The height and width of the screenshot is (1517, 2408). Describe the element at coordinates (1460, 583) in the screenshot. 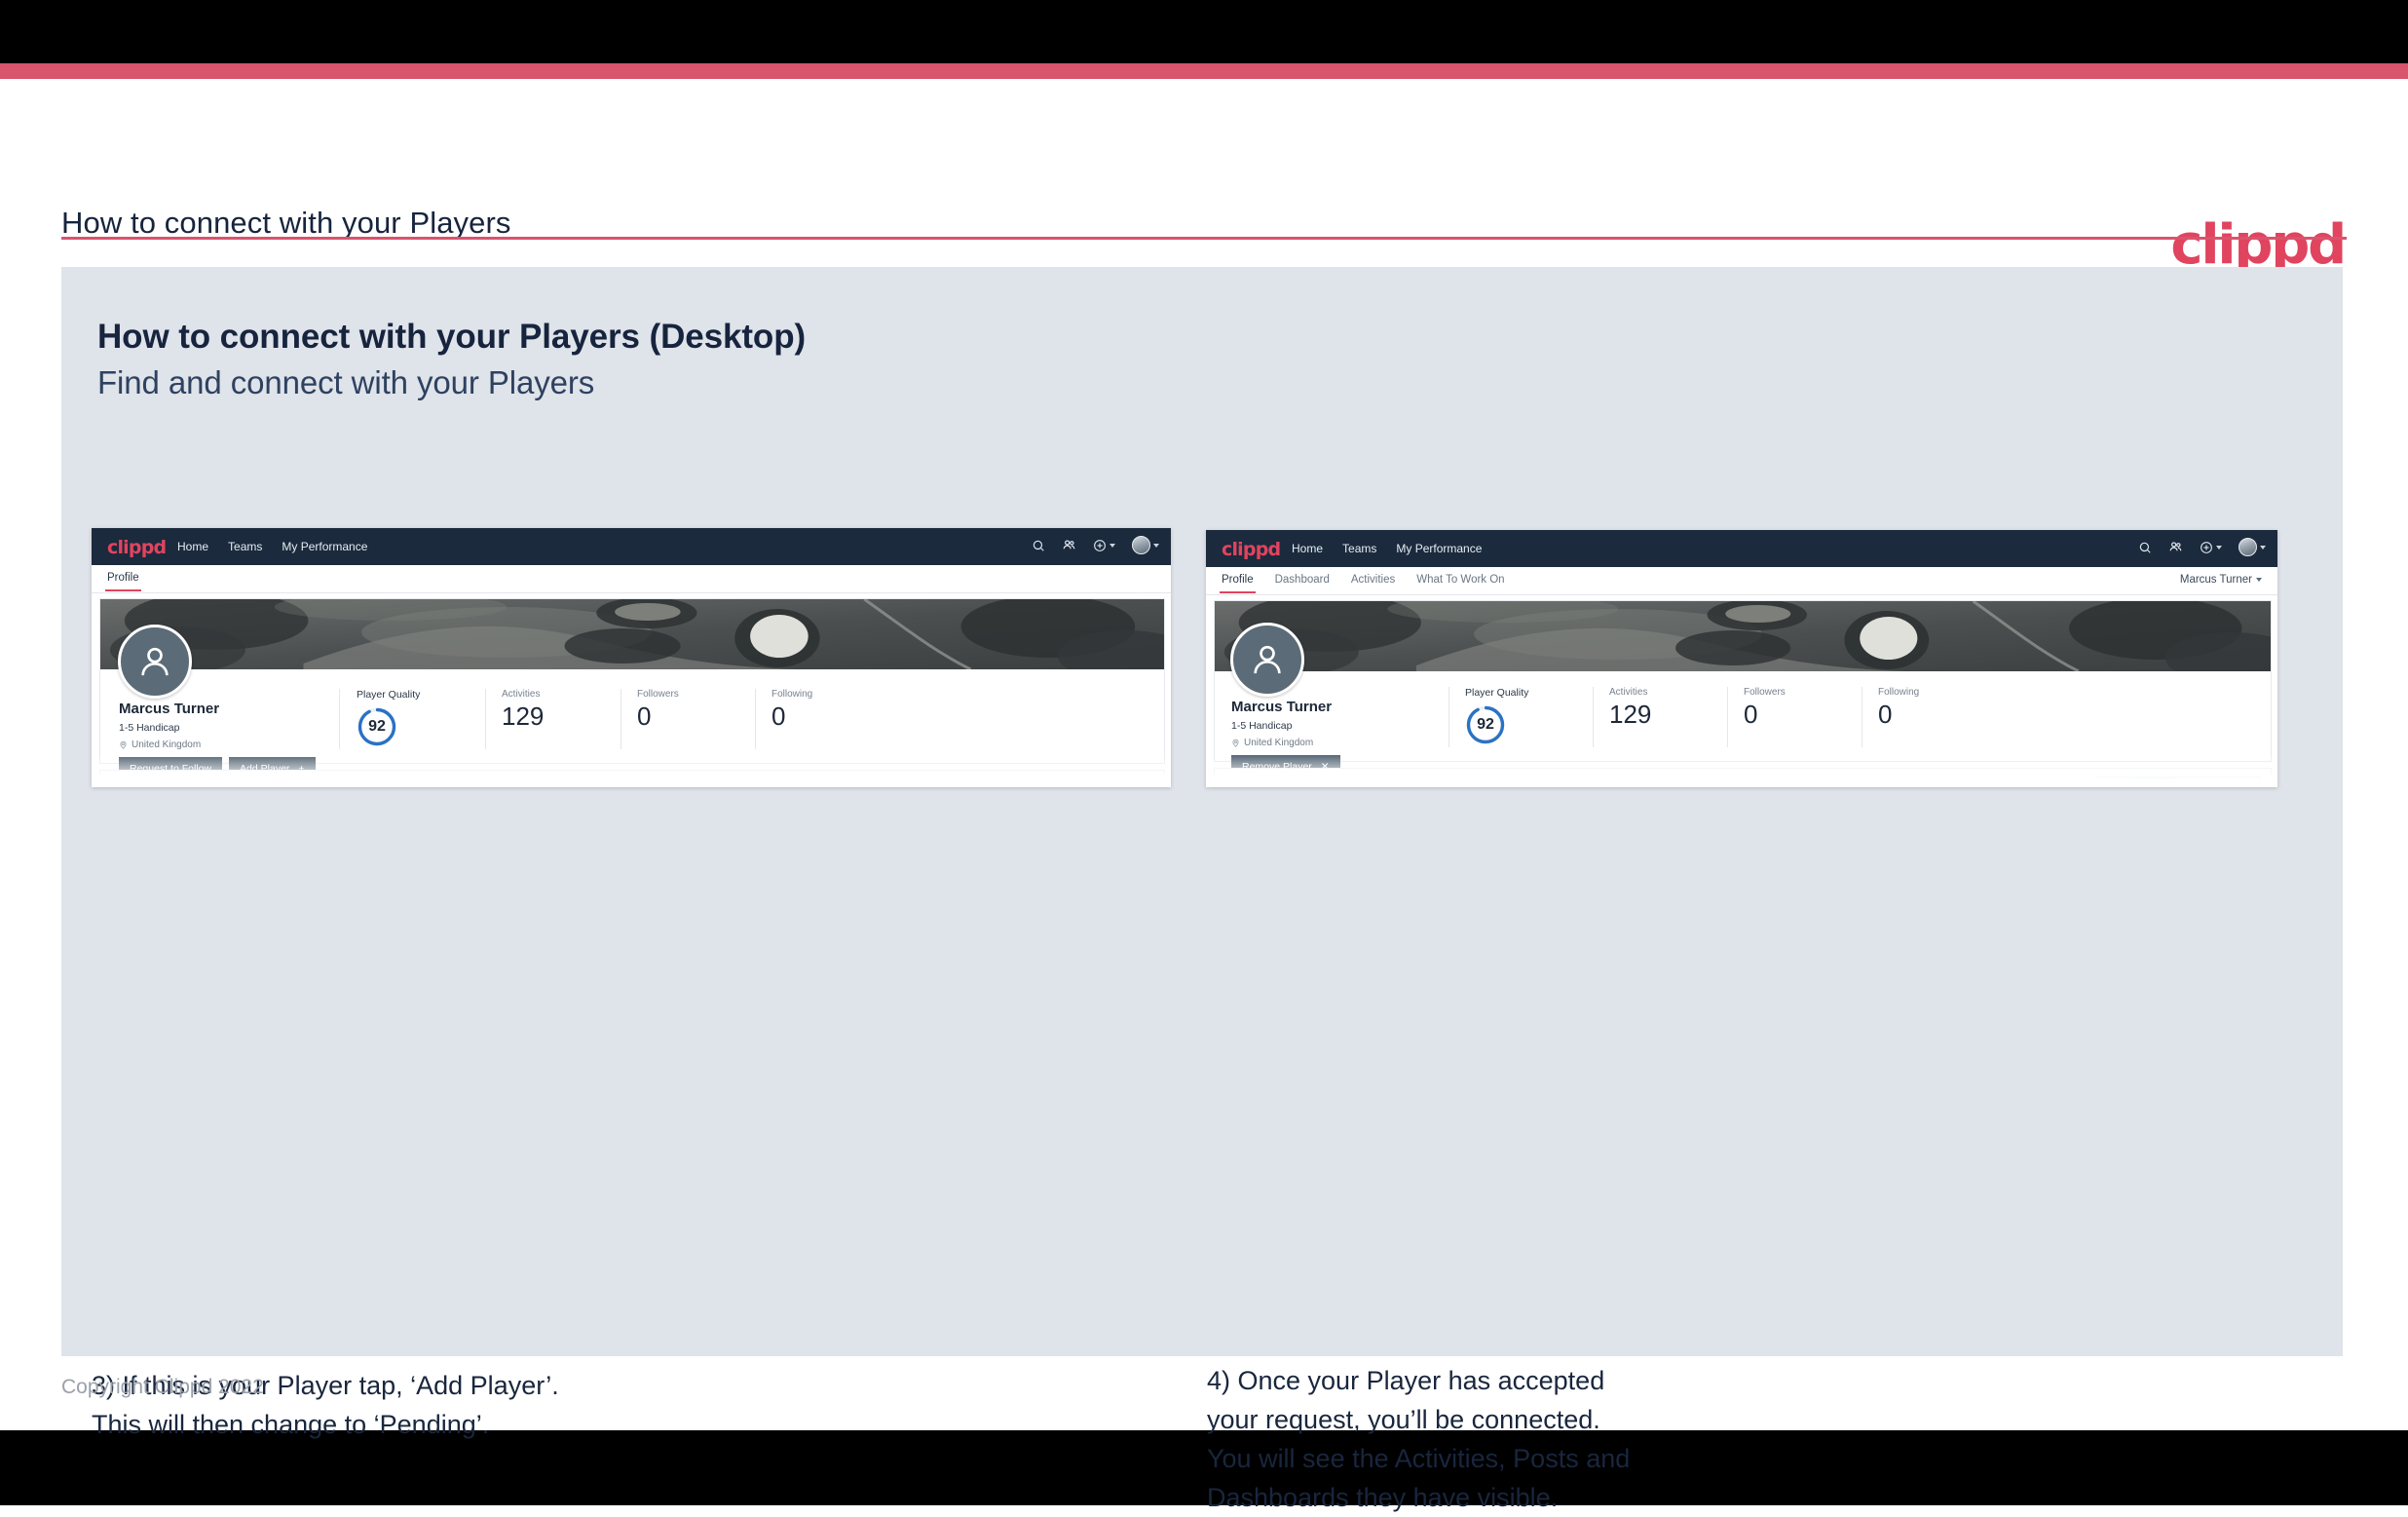

I see `tab-what-to-work-on: What To Work On` at that location.